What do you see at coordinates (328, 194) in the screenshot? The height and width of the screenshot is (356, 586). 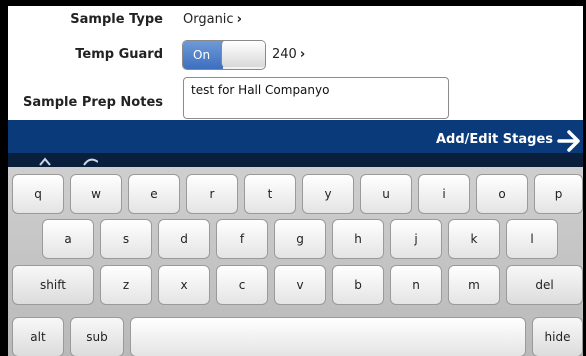 I see `key-y: y` at bounding box center [328, 194].